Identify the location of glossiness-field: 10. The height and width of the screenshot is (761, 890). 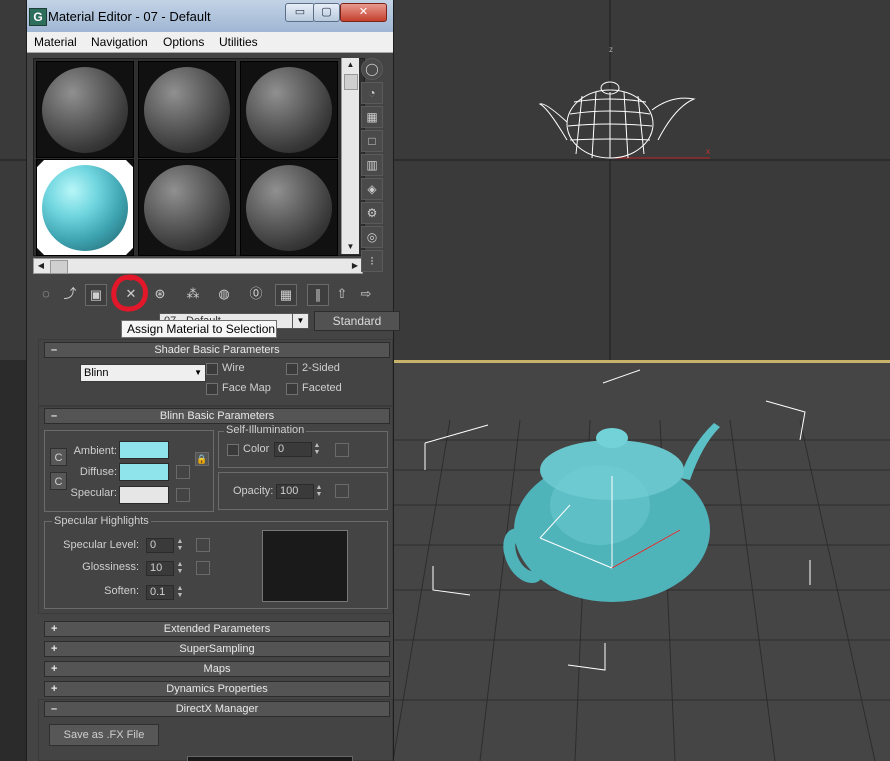
(160, 568).